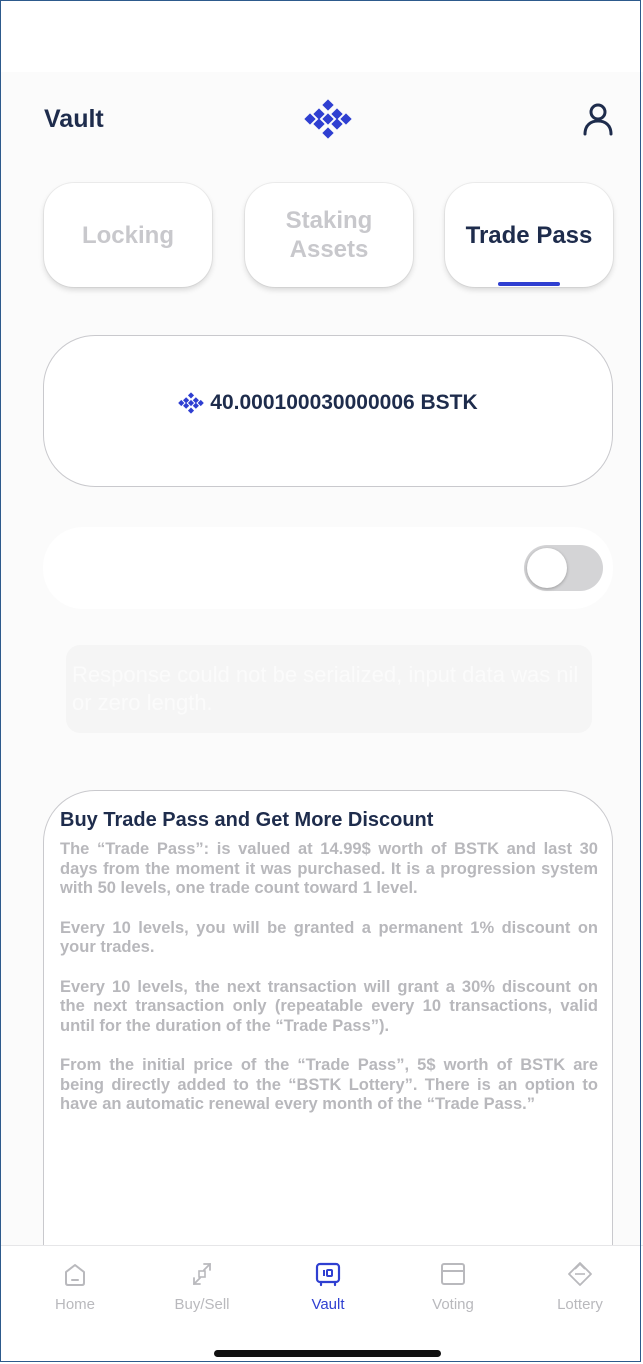  Describe the element at coordinates (202, 1304) in the screenshot. I see `nav-label: Buy/Sell` at that location.